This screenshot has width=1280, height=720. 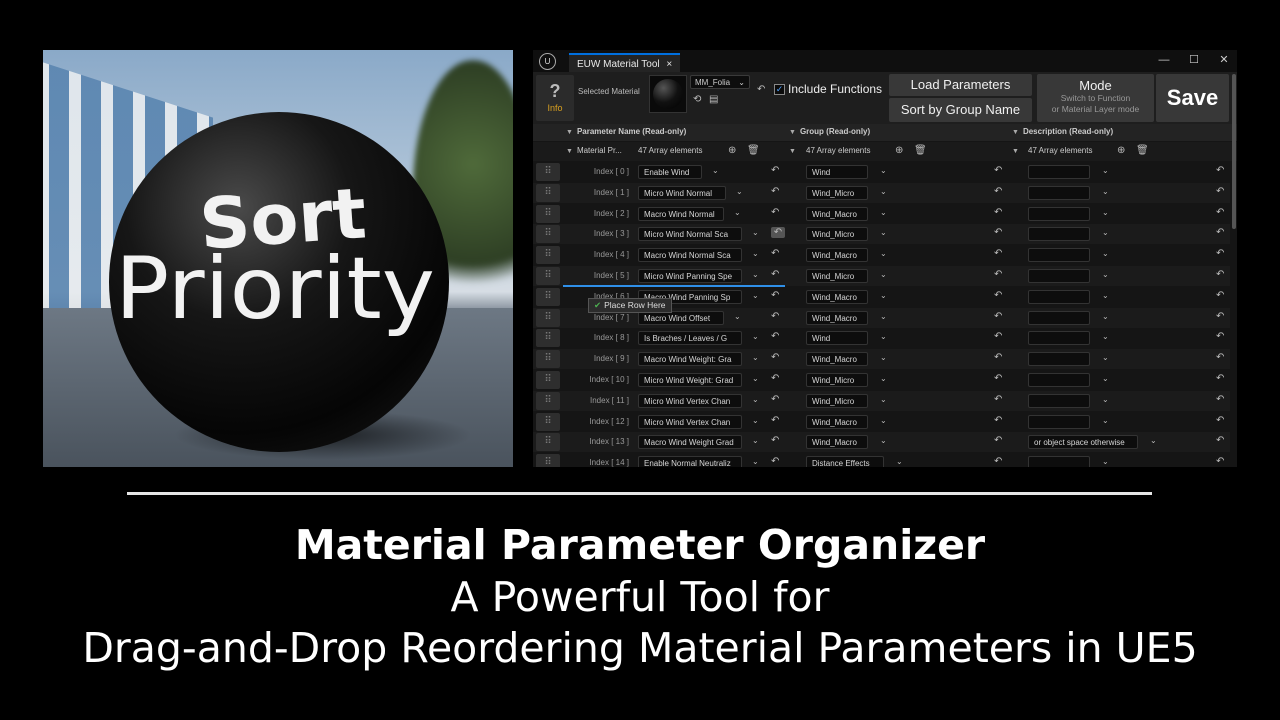 I want to click on table-row: ⠿ Index [ 0 ] Enable Wind ⌄ ↶ Wind ⌄ ↶ ⌄ ↶, so click(x=881, y=172).